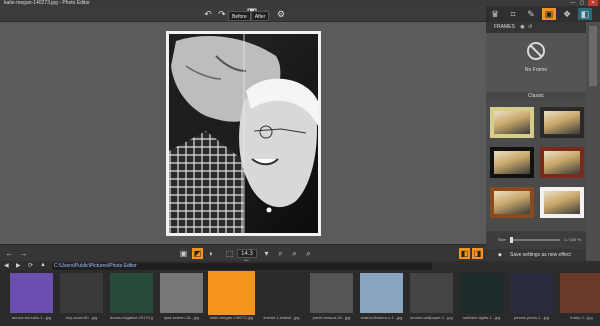  Describe the element at coordinates (504, 27) in the screenshot. I see `frames-title: FRAMES` at that location.